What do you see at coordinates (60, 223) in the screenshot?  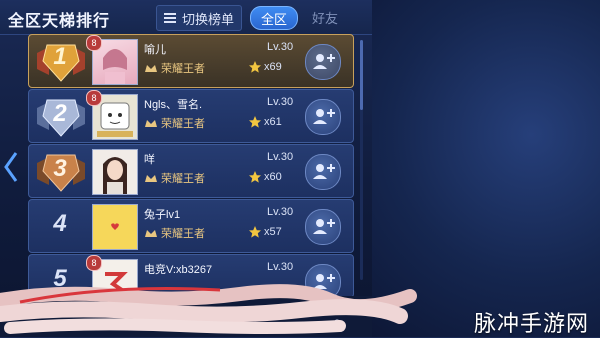 I see `rank-number: 4` at bounding box center [60, 223].